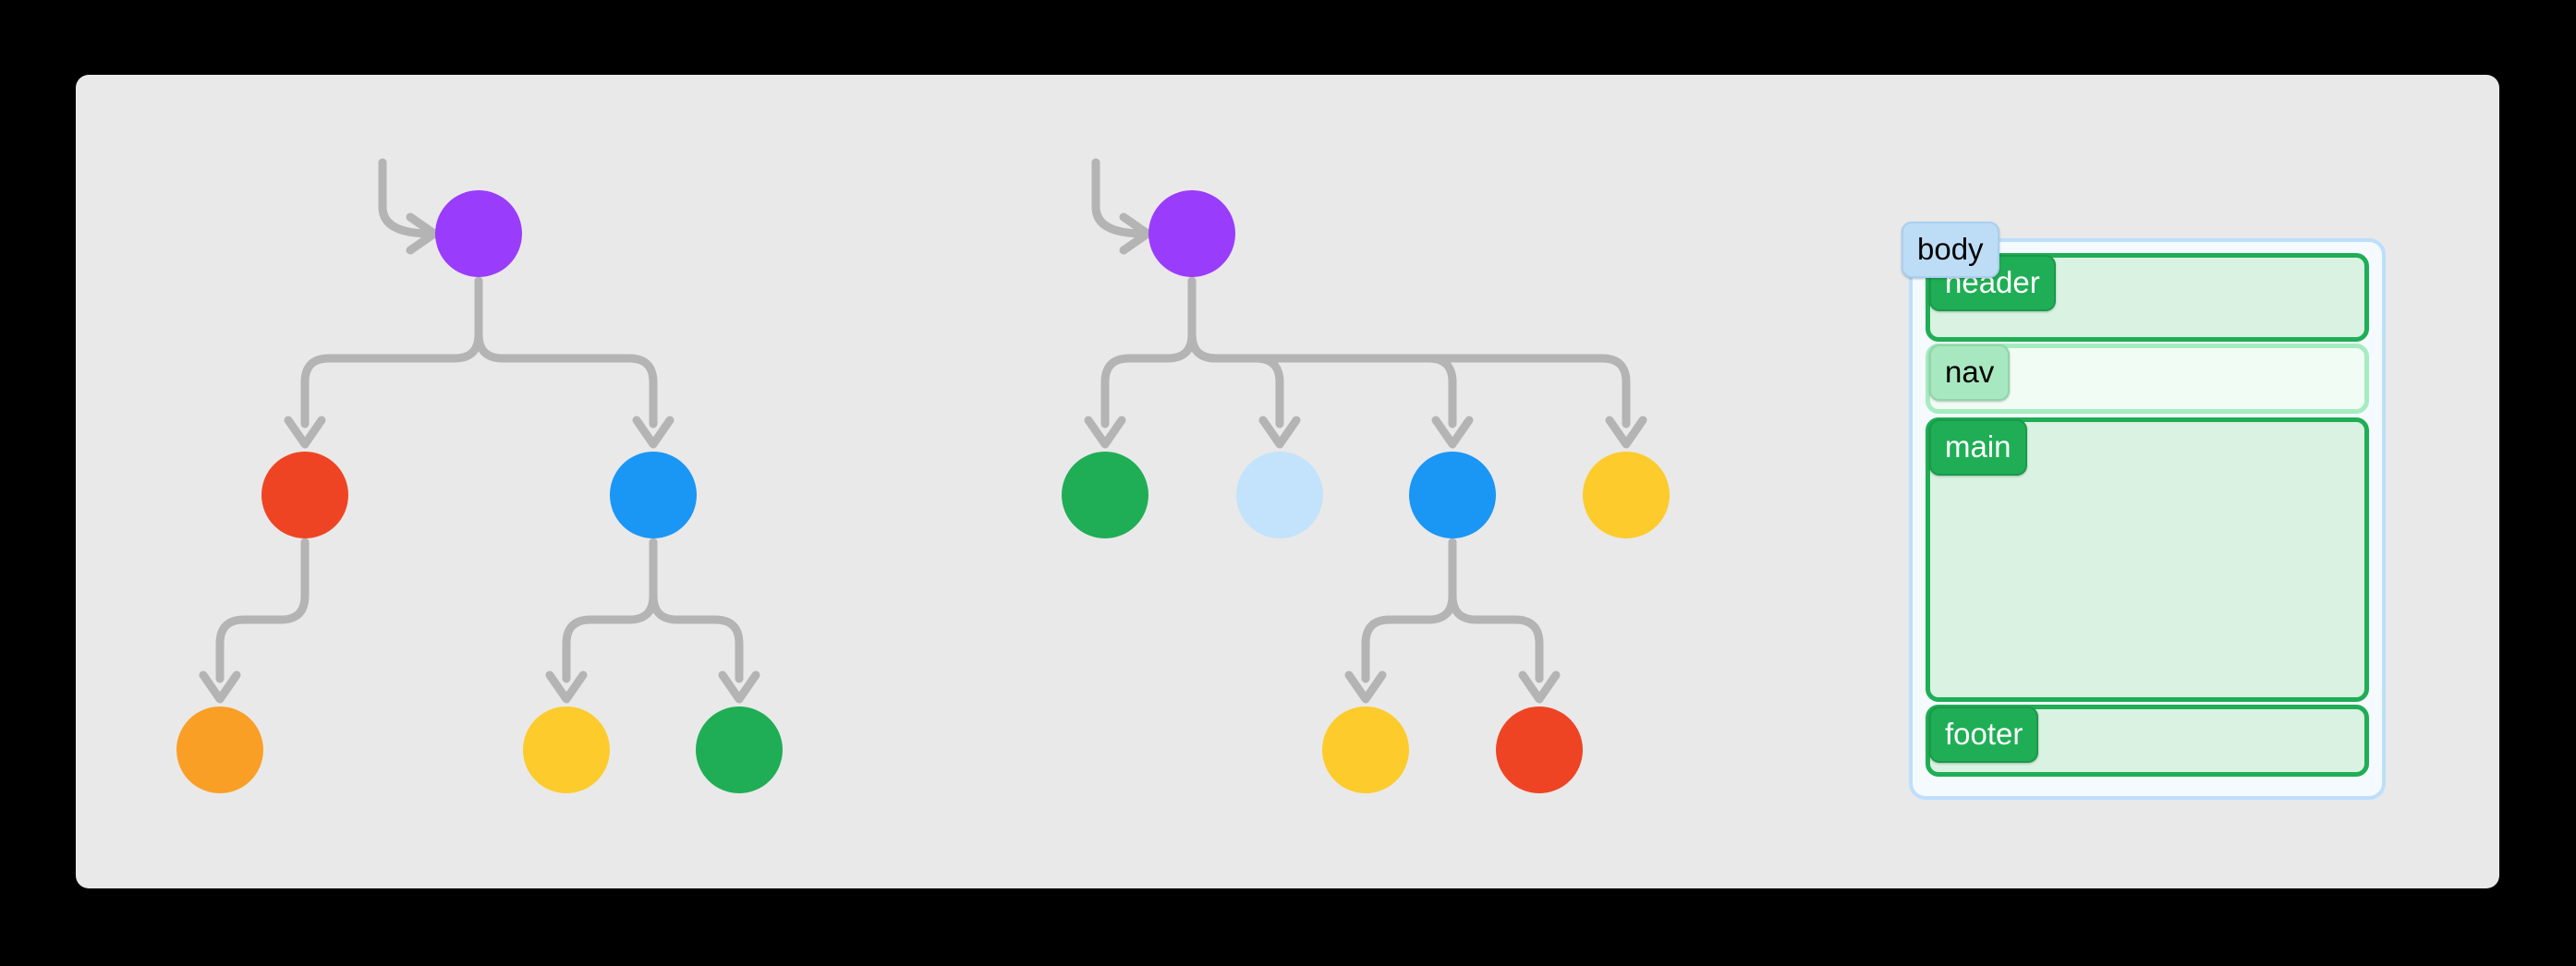 The image size is (2576, 966). I want to click on dom-box-main: main, so click(2147, 560).